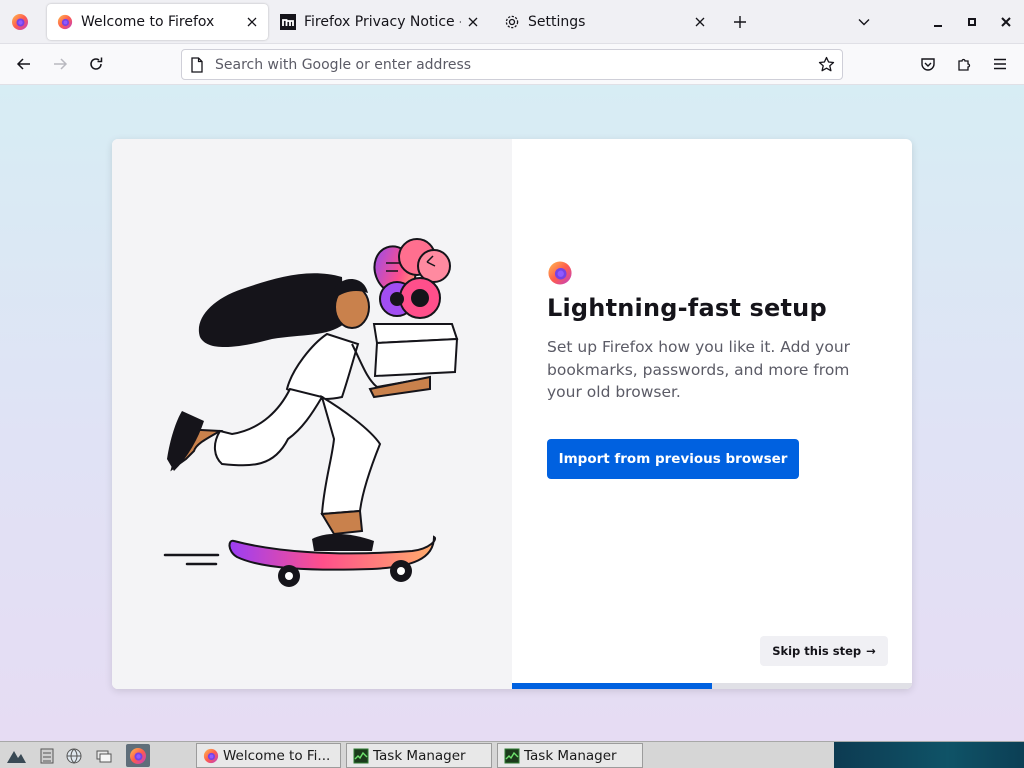 This screenshot has width=1024, height=768. What do you see at coordinates (148, 22) in the screenshot?
I see `tab-title: Welcome to Firefox` at bounding box center [148, 22].